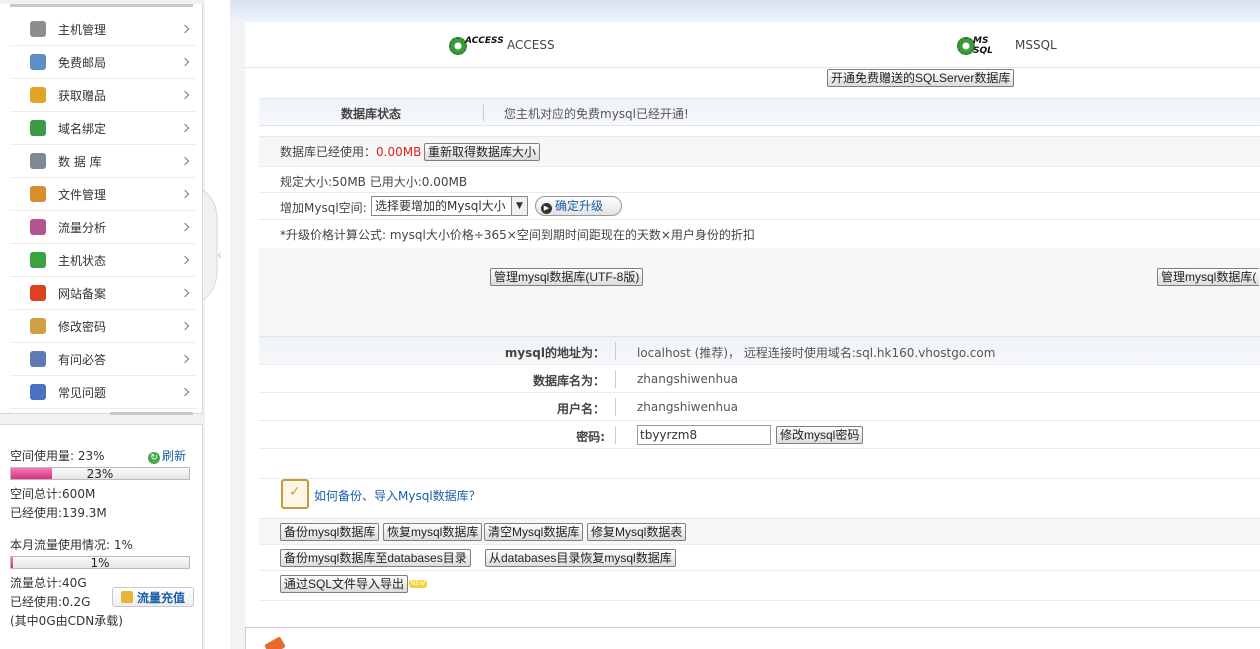  I want to click on tab-access: ACCESS ACCESS, so click(501, 45).